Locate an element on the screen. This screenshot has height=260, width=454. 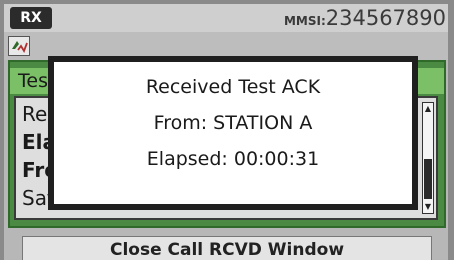
bottom-area: Close Call RCVD Window is located at coordinates (226, 245).